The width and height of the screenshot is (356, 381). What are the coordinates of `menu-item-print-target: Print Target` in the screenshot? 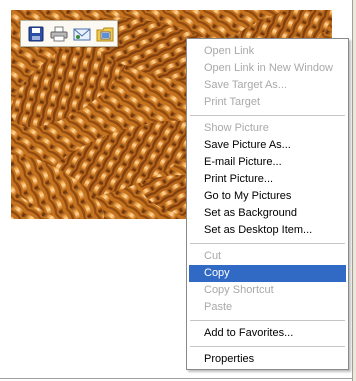 It's located at (267, 102).